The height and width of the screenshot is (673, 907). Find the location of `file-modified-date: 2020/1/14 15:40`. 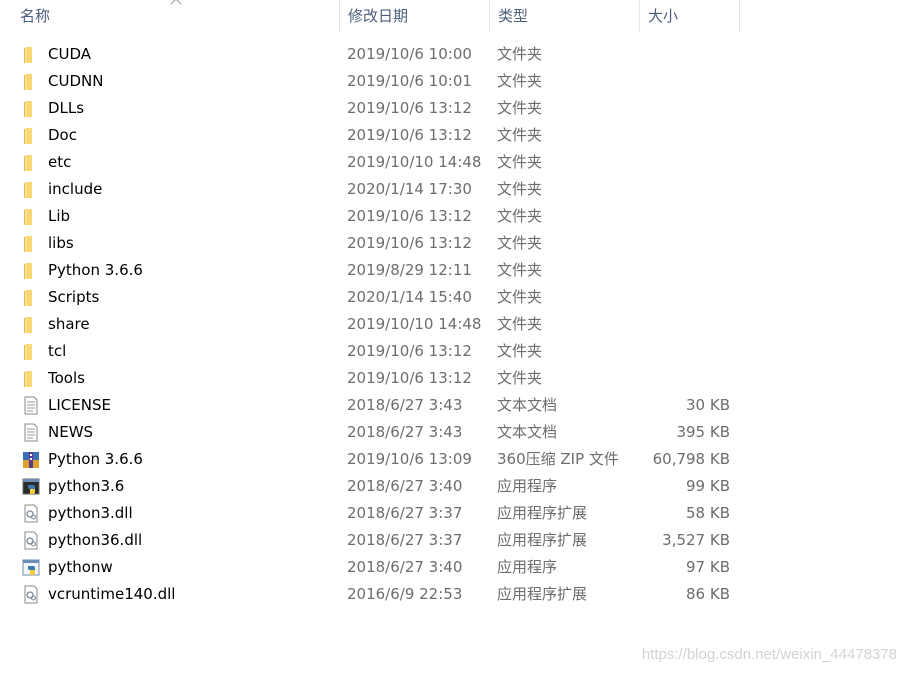

file-modified-date: 2020/1/14 15:40 is located at coordinates (409, 297).